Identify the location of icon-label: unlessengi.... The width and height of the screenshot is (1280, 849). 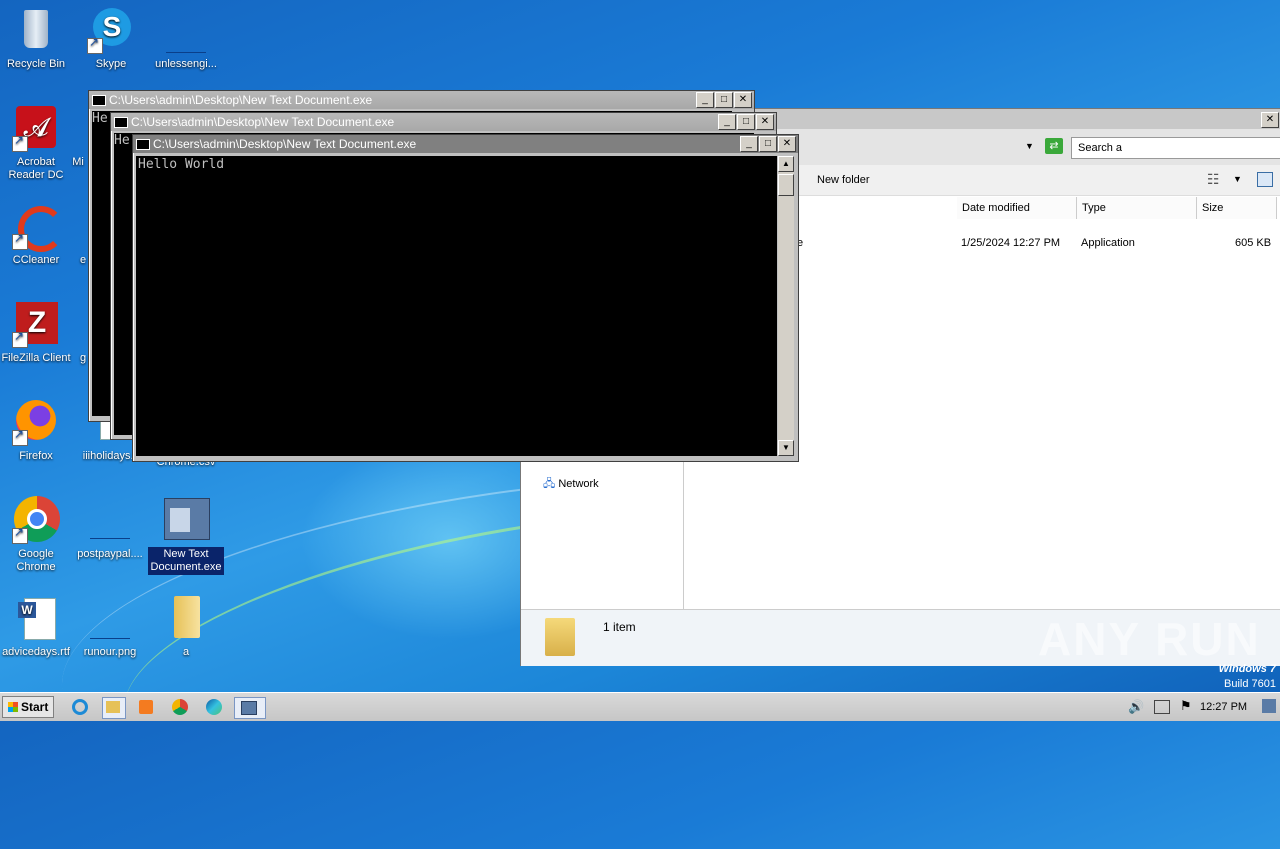
(186, 64).